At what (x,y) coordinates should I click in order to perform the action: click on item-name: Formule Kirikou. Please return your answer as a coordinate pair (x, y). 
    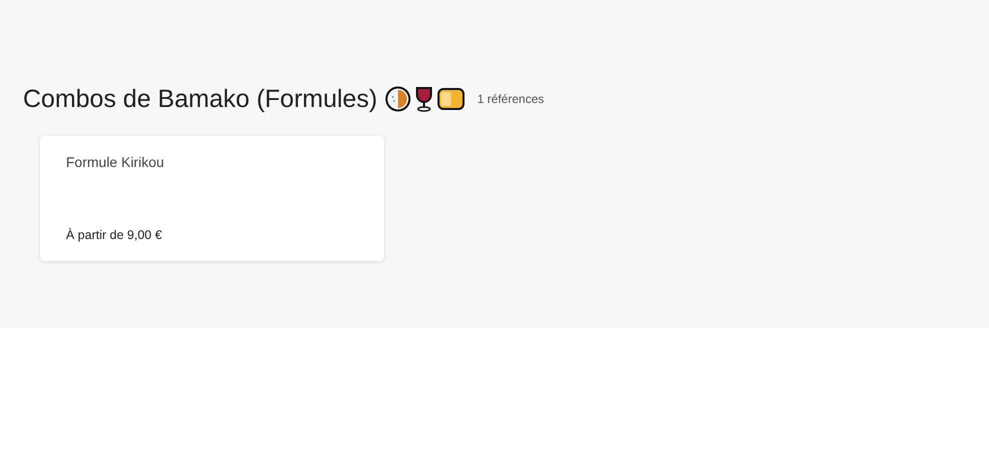
    Looking at the image, I should click on (116, 162).